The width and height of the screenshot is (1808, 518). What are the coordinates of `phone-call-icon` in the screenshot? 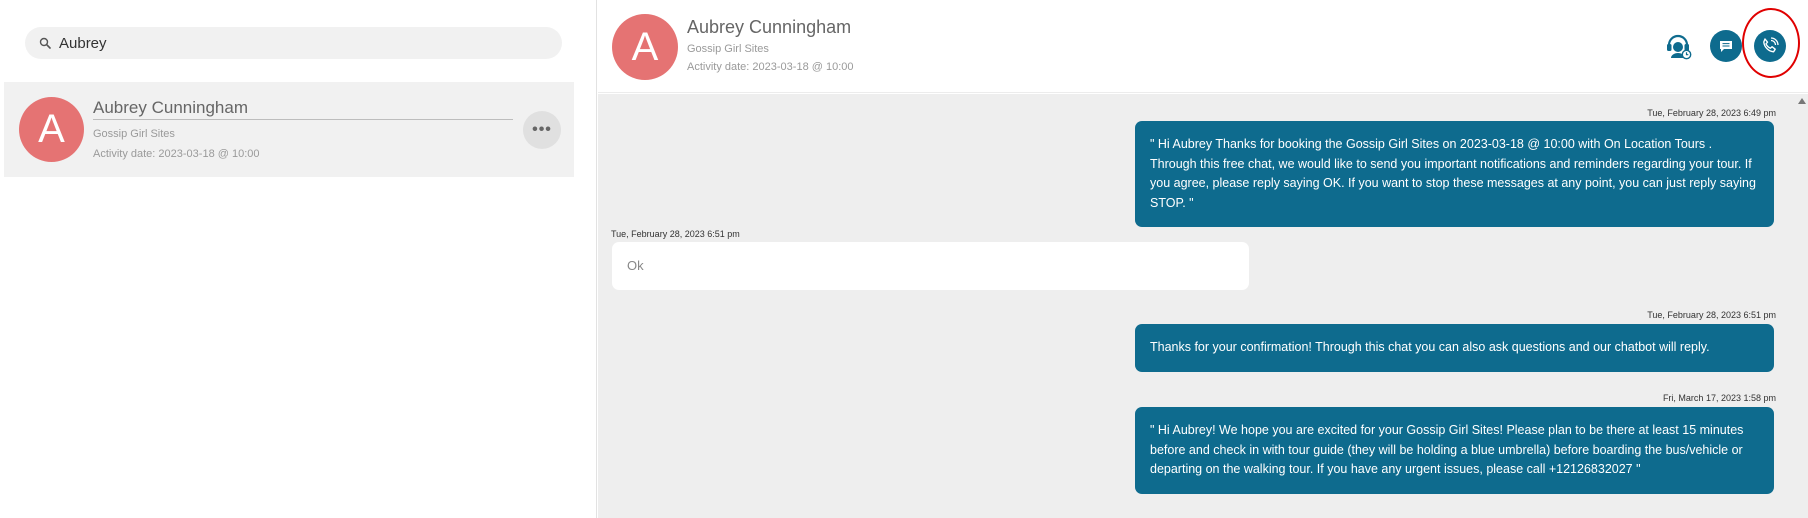 It's located at (1770, 46).